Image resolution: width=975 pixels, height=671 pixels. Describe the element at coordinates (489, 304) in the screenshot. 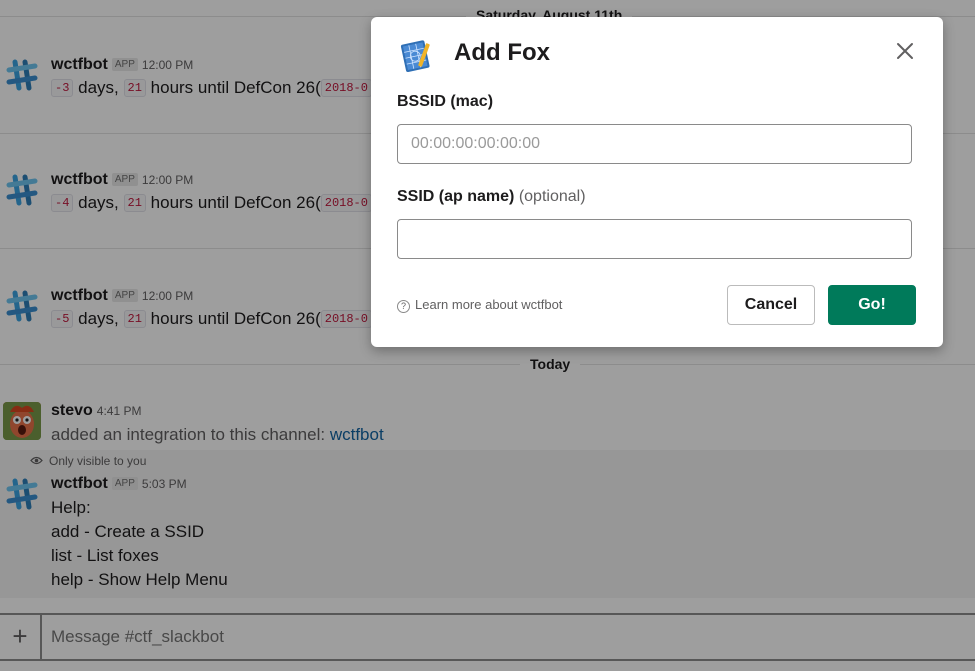

I see `learn-more-text: Learn more about wctfbot` at that location.